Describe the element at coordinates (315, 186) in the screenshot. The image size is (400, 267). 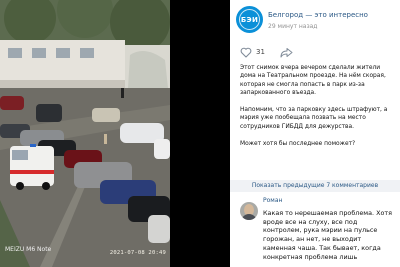
I see `show-previous-comments-button: Показать предыдущие 7 комментариев` at that location.